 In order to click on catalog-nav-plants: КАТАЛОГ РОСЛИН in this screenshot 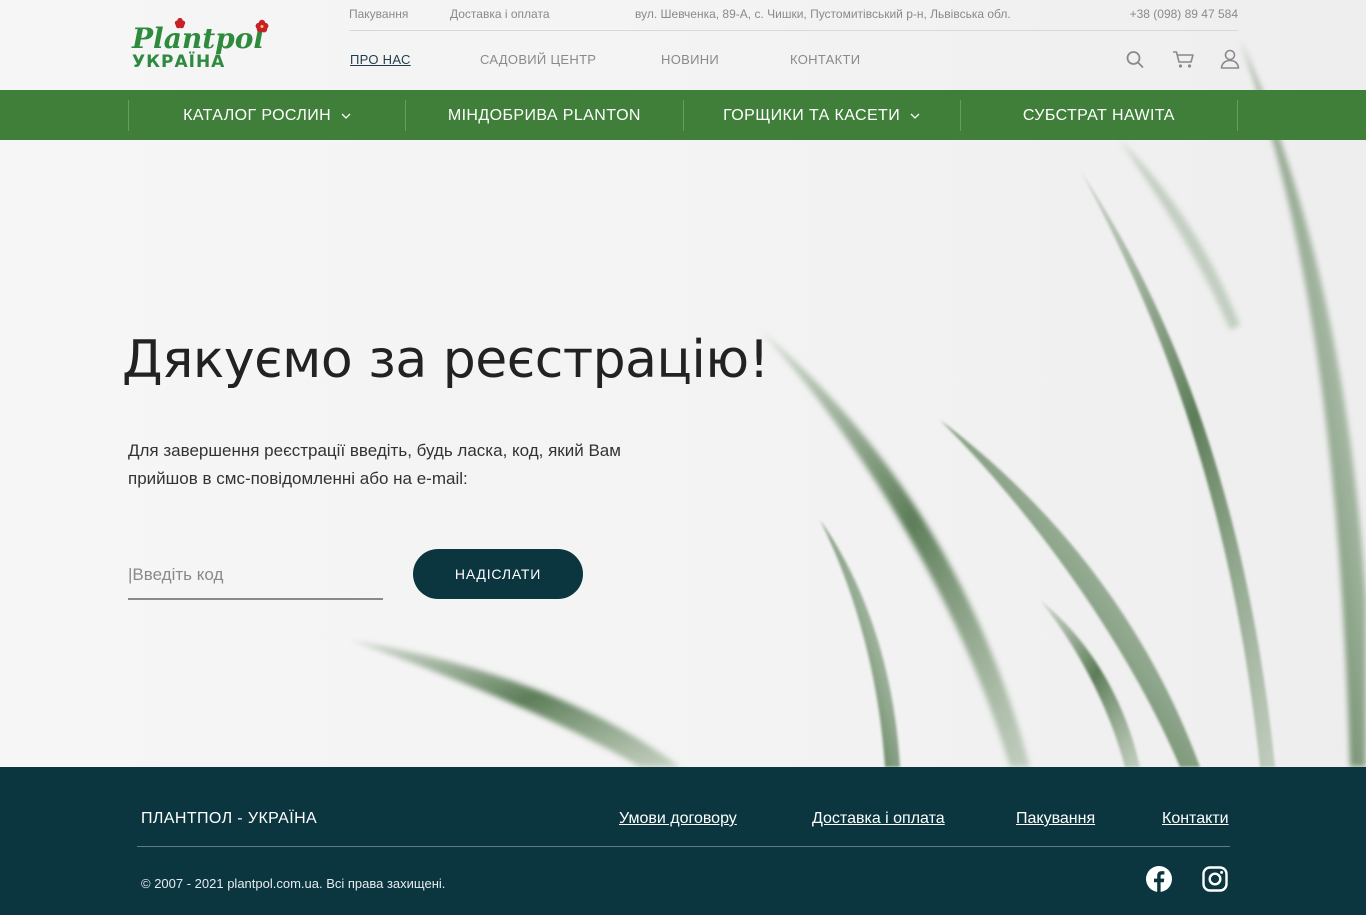, I will do `click(266, 115)`.